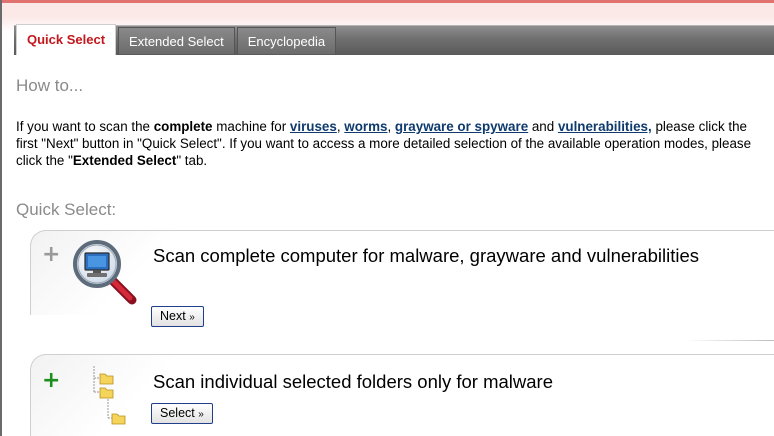 This screenshot has height=436, width=774. What do you see at coordinates (105, 272) in the screenshot?
I see `magnifier-computer-icon` at bounding box center [105, 272].